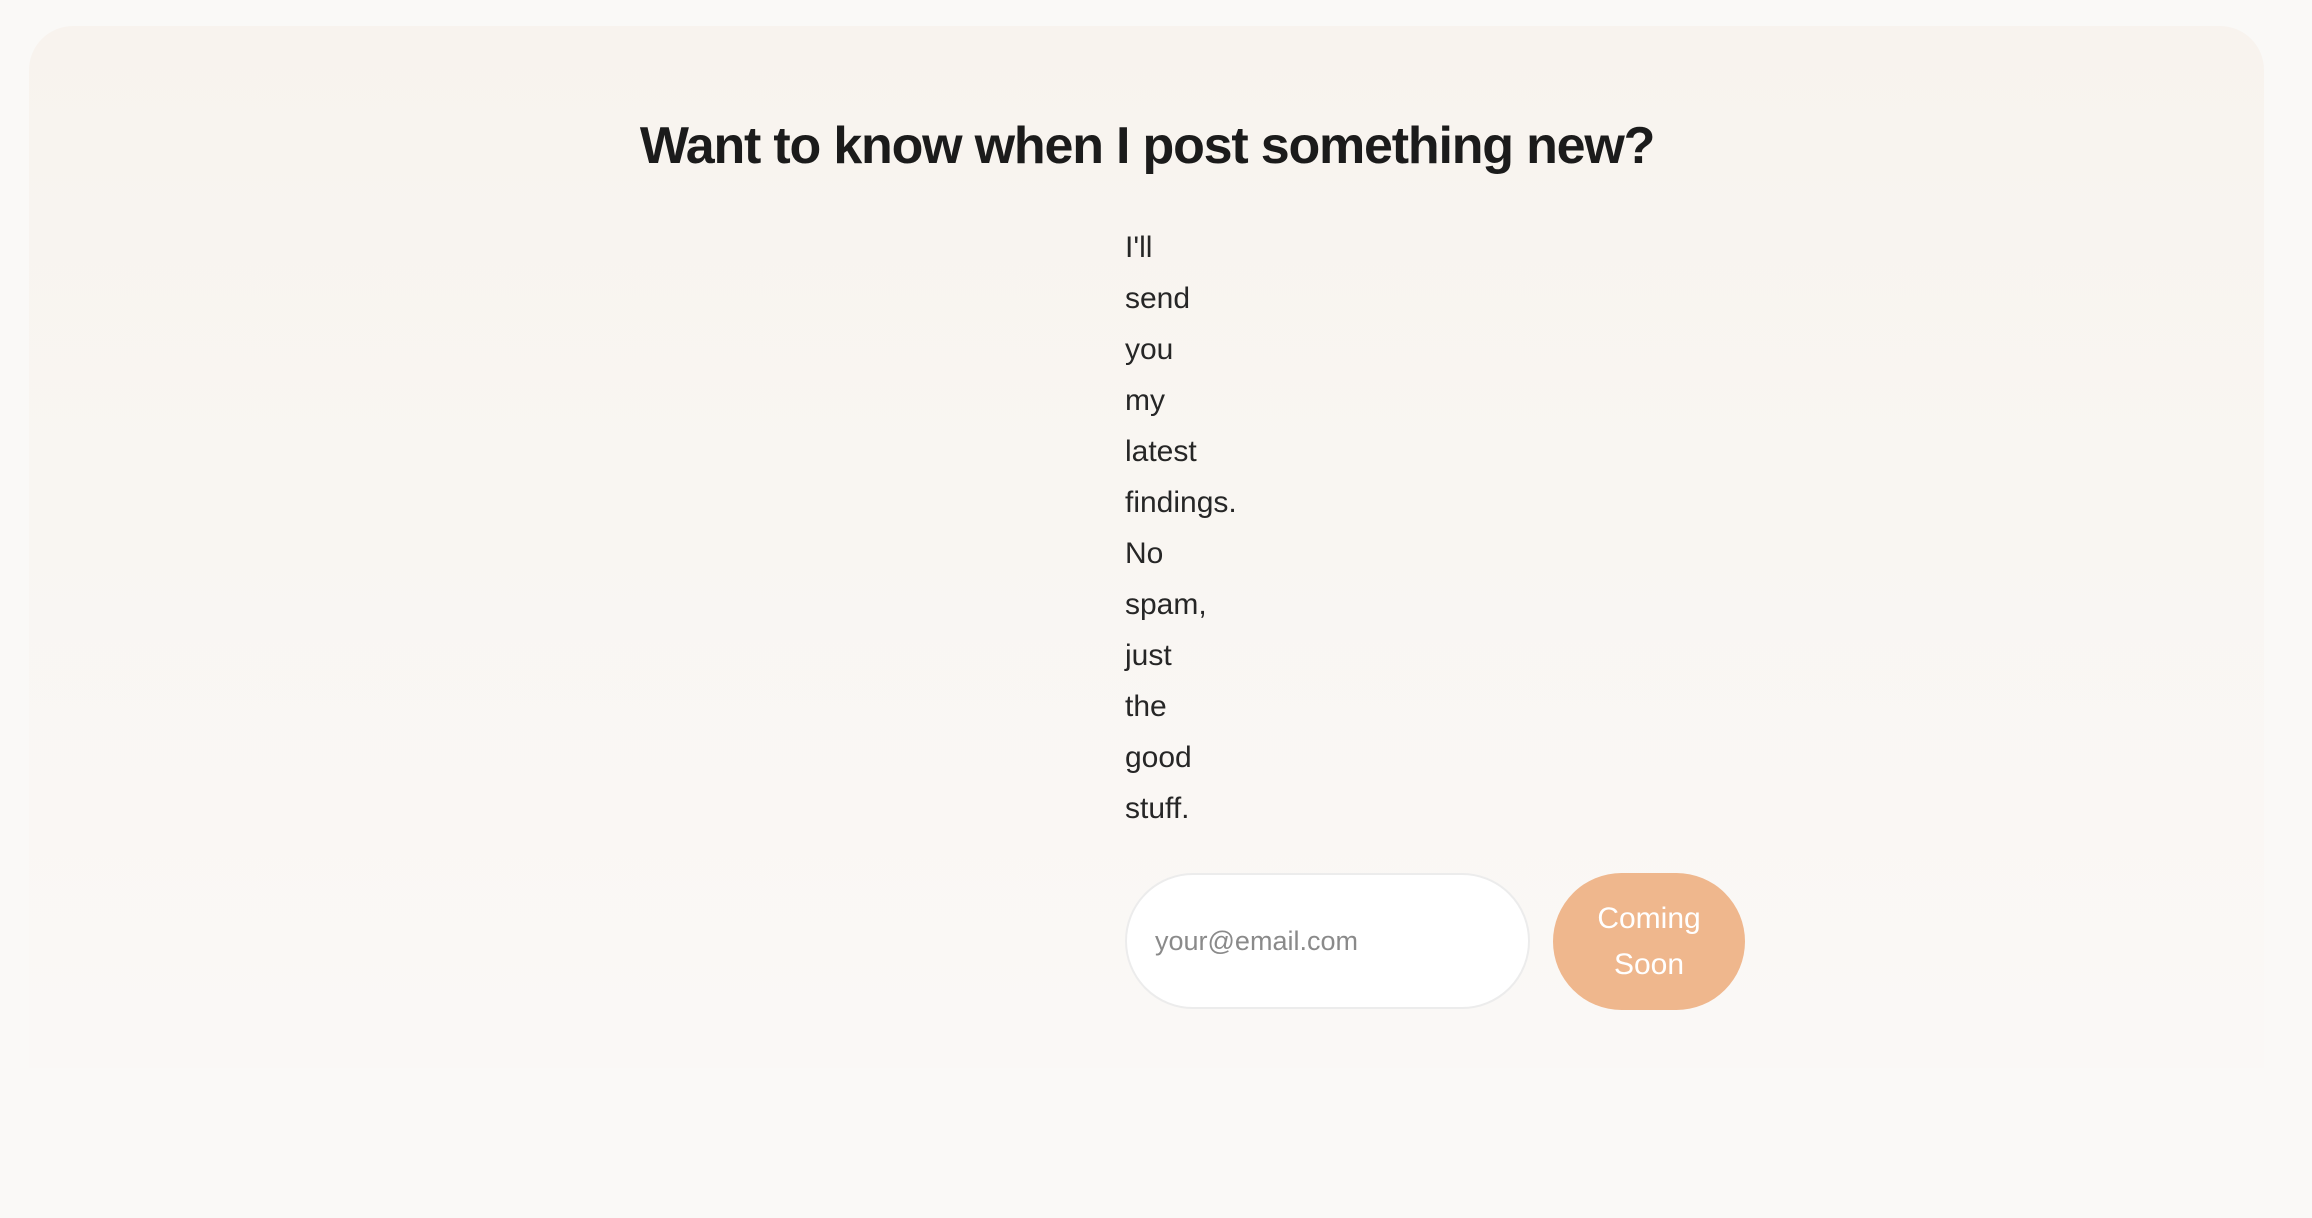  Describe the element at coordinates (1327, 941) in the screenshot. I see `email-input` at that location.